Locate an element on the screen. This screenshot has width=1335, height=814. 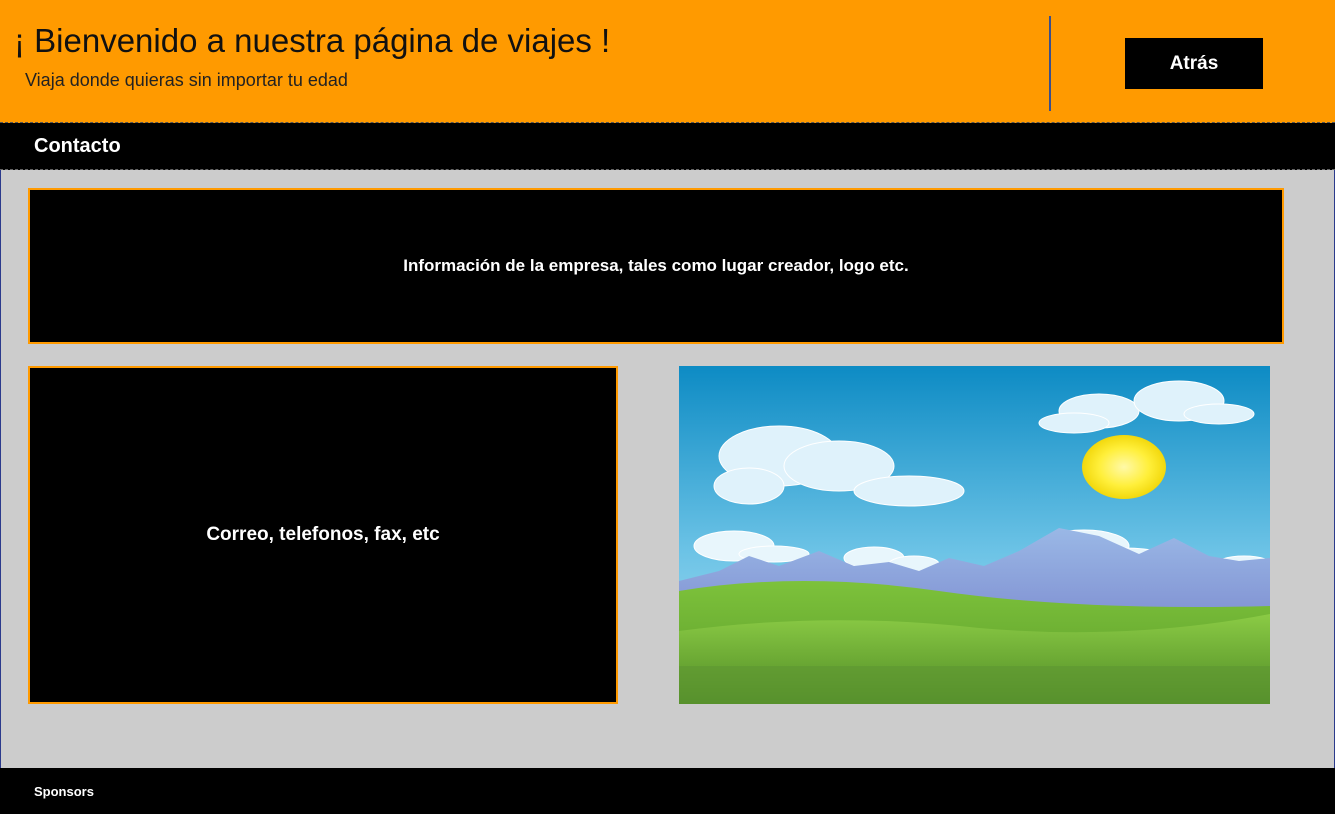
contact-info-text: Correo, telefonos, fax, etc is located at coordinates (323, 534).